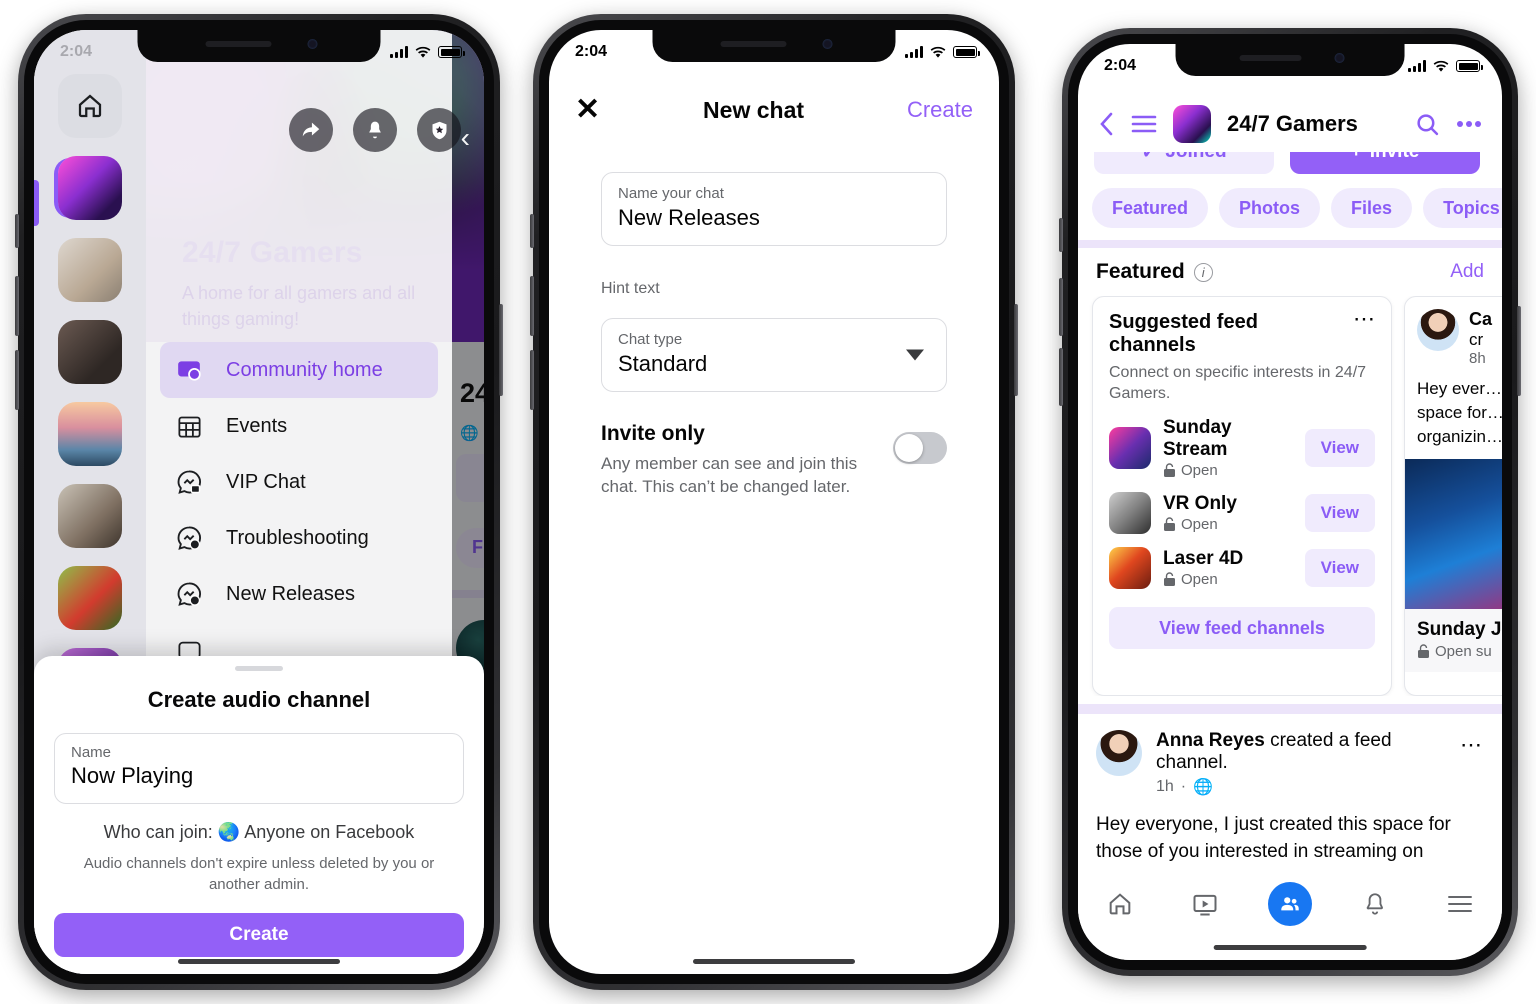 The height and width of the screenshot is (1004, 1536). I want to click on invite-label: Invite, so click(1395, 157).